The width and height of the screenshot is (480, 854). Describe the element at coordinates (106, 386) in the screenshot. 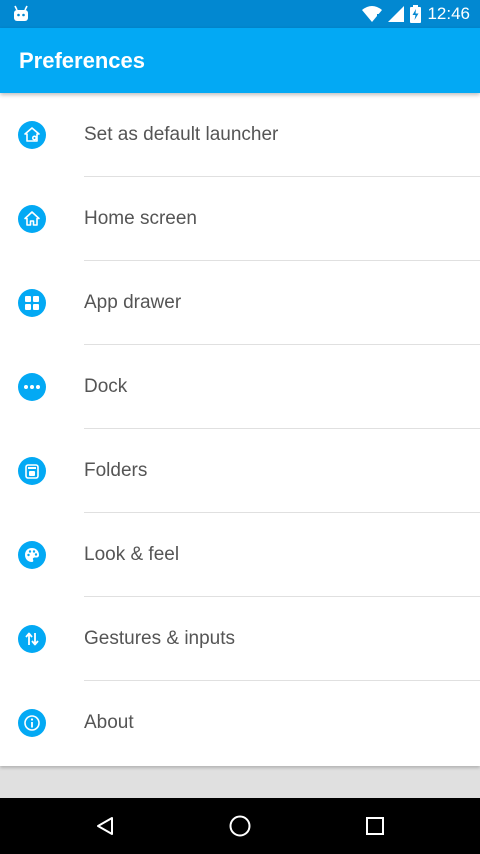

I see `pref-item-label: Dock` at that location.